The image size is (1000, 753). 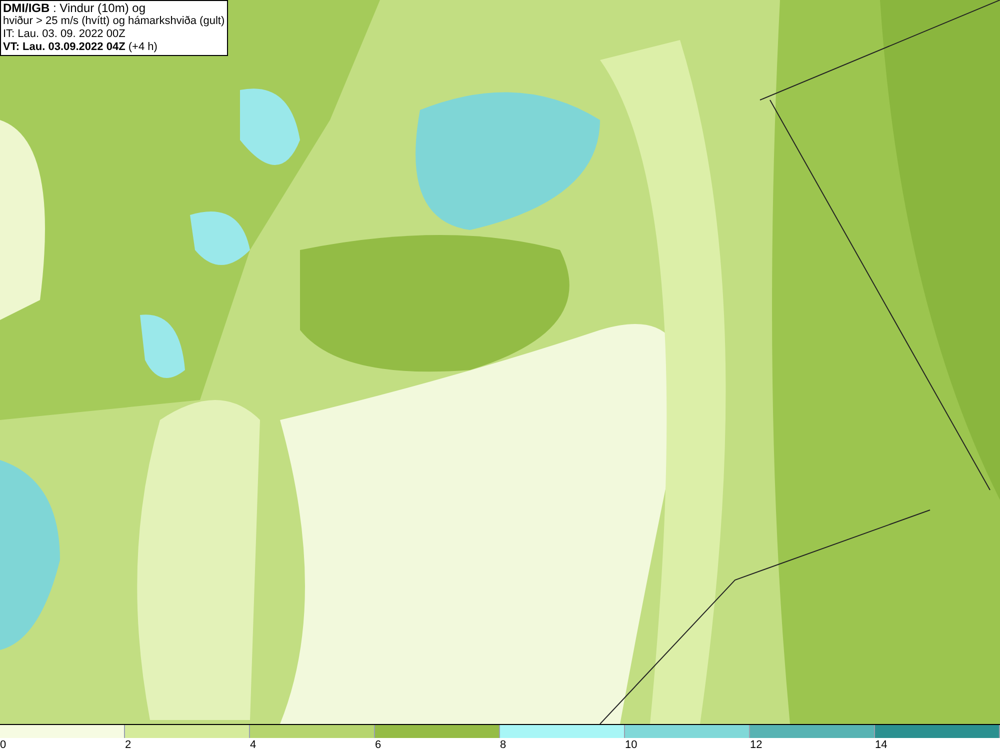 I want to click on legend-label: 14, so click(x=881, y=745).